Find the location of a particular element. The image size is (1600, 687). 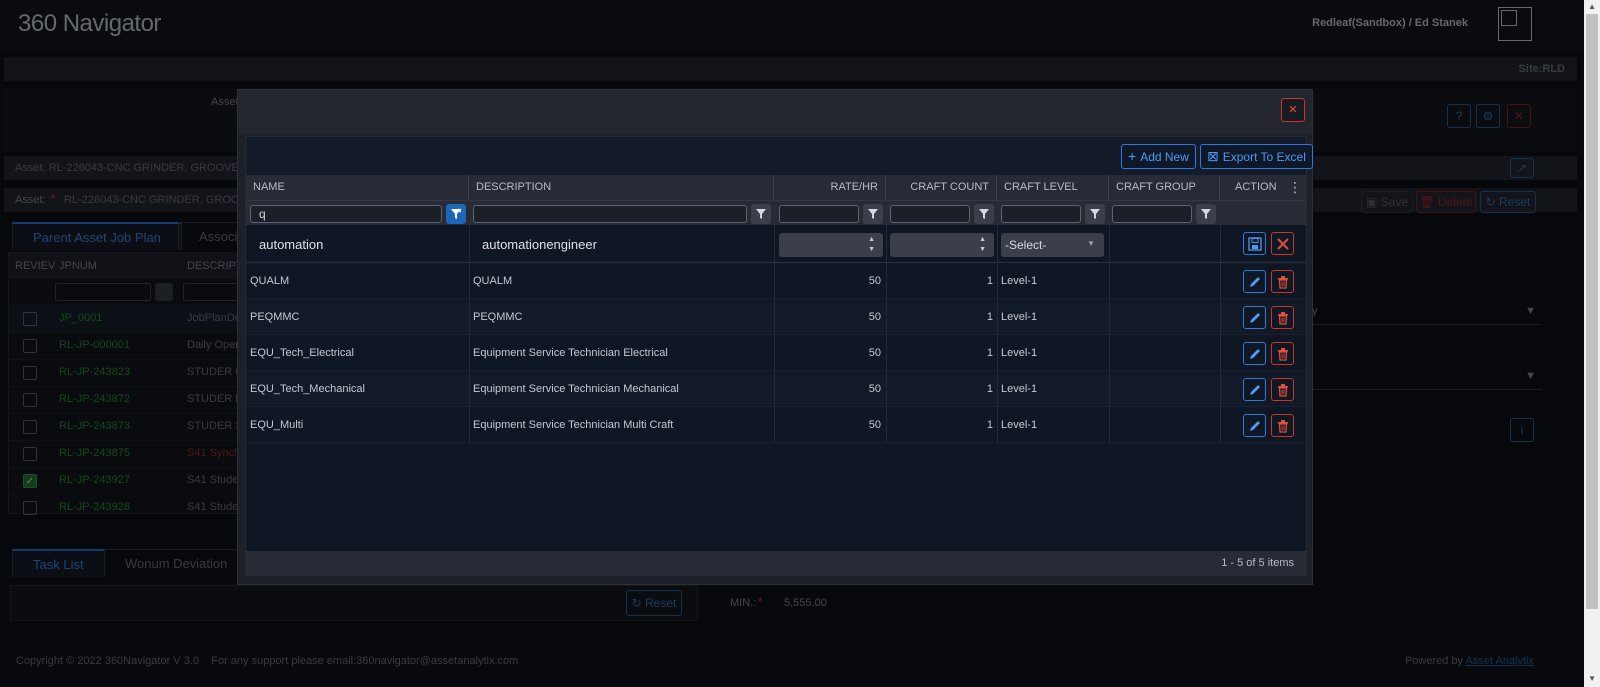

name-cell: QUALM is located at coordinates (270, 281).